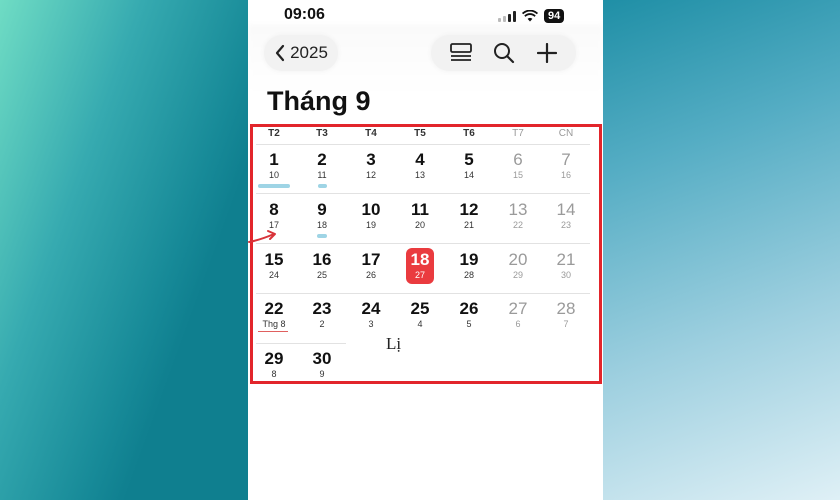  Describe the element at coordinates (420, 209) in the screenshot. I see `day-number: 11` at that location.